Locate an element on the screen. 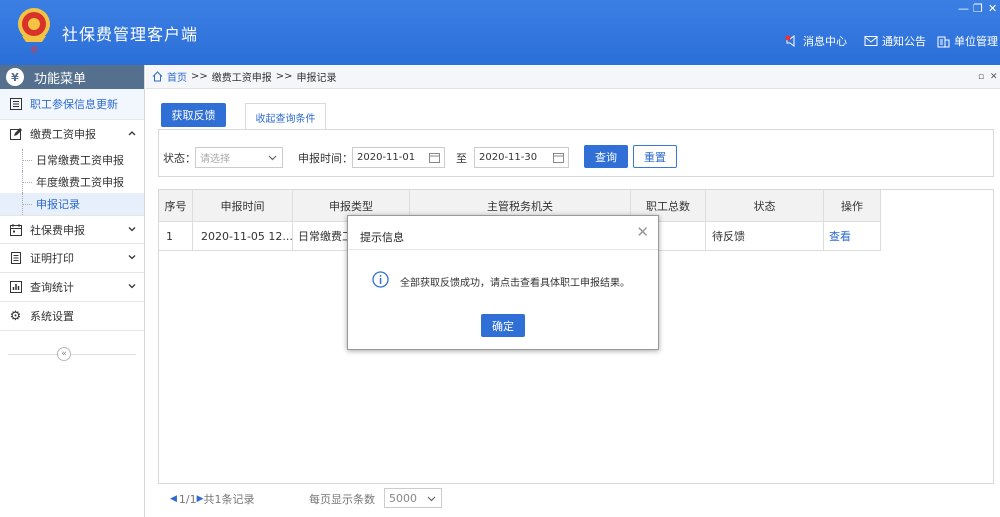 The image size is (1000, 517). breadcrumb-level2: 申报记录 is located at coordinates (316, 78).